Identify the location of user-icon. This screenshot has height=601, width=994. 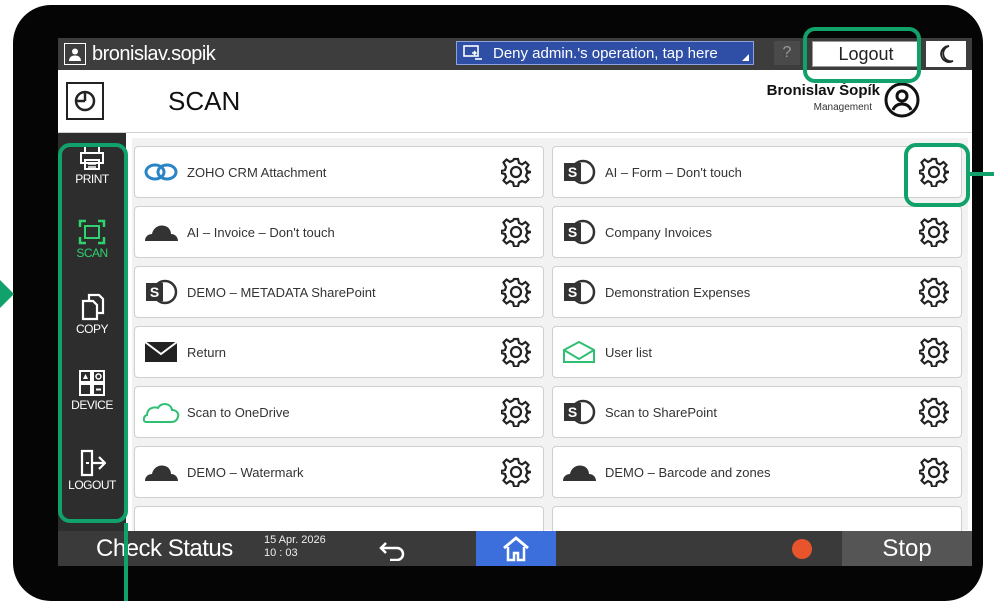
(75, 54).